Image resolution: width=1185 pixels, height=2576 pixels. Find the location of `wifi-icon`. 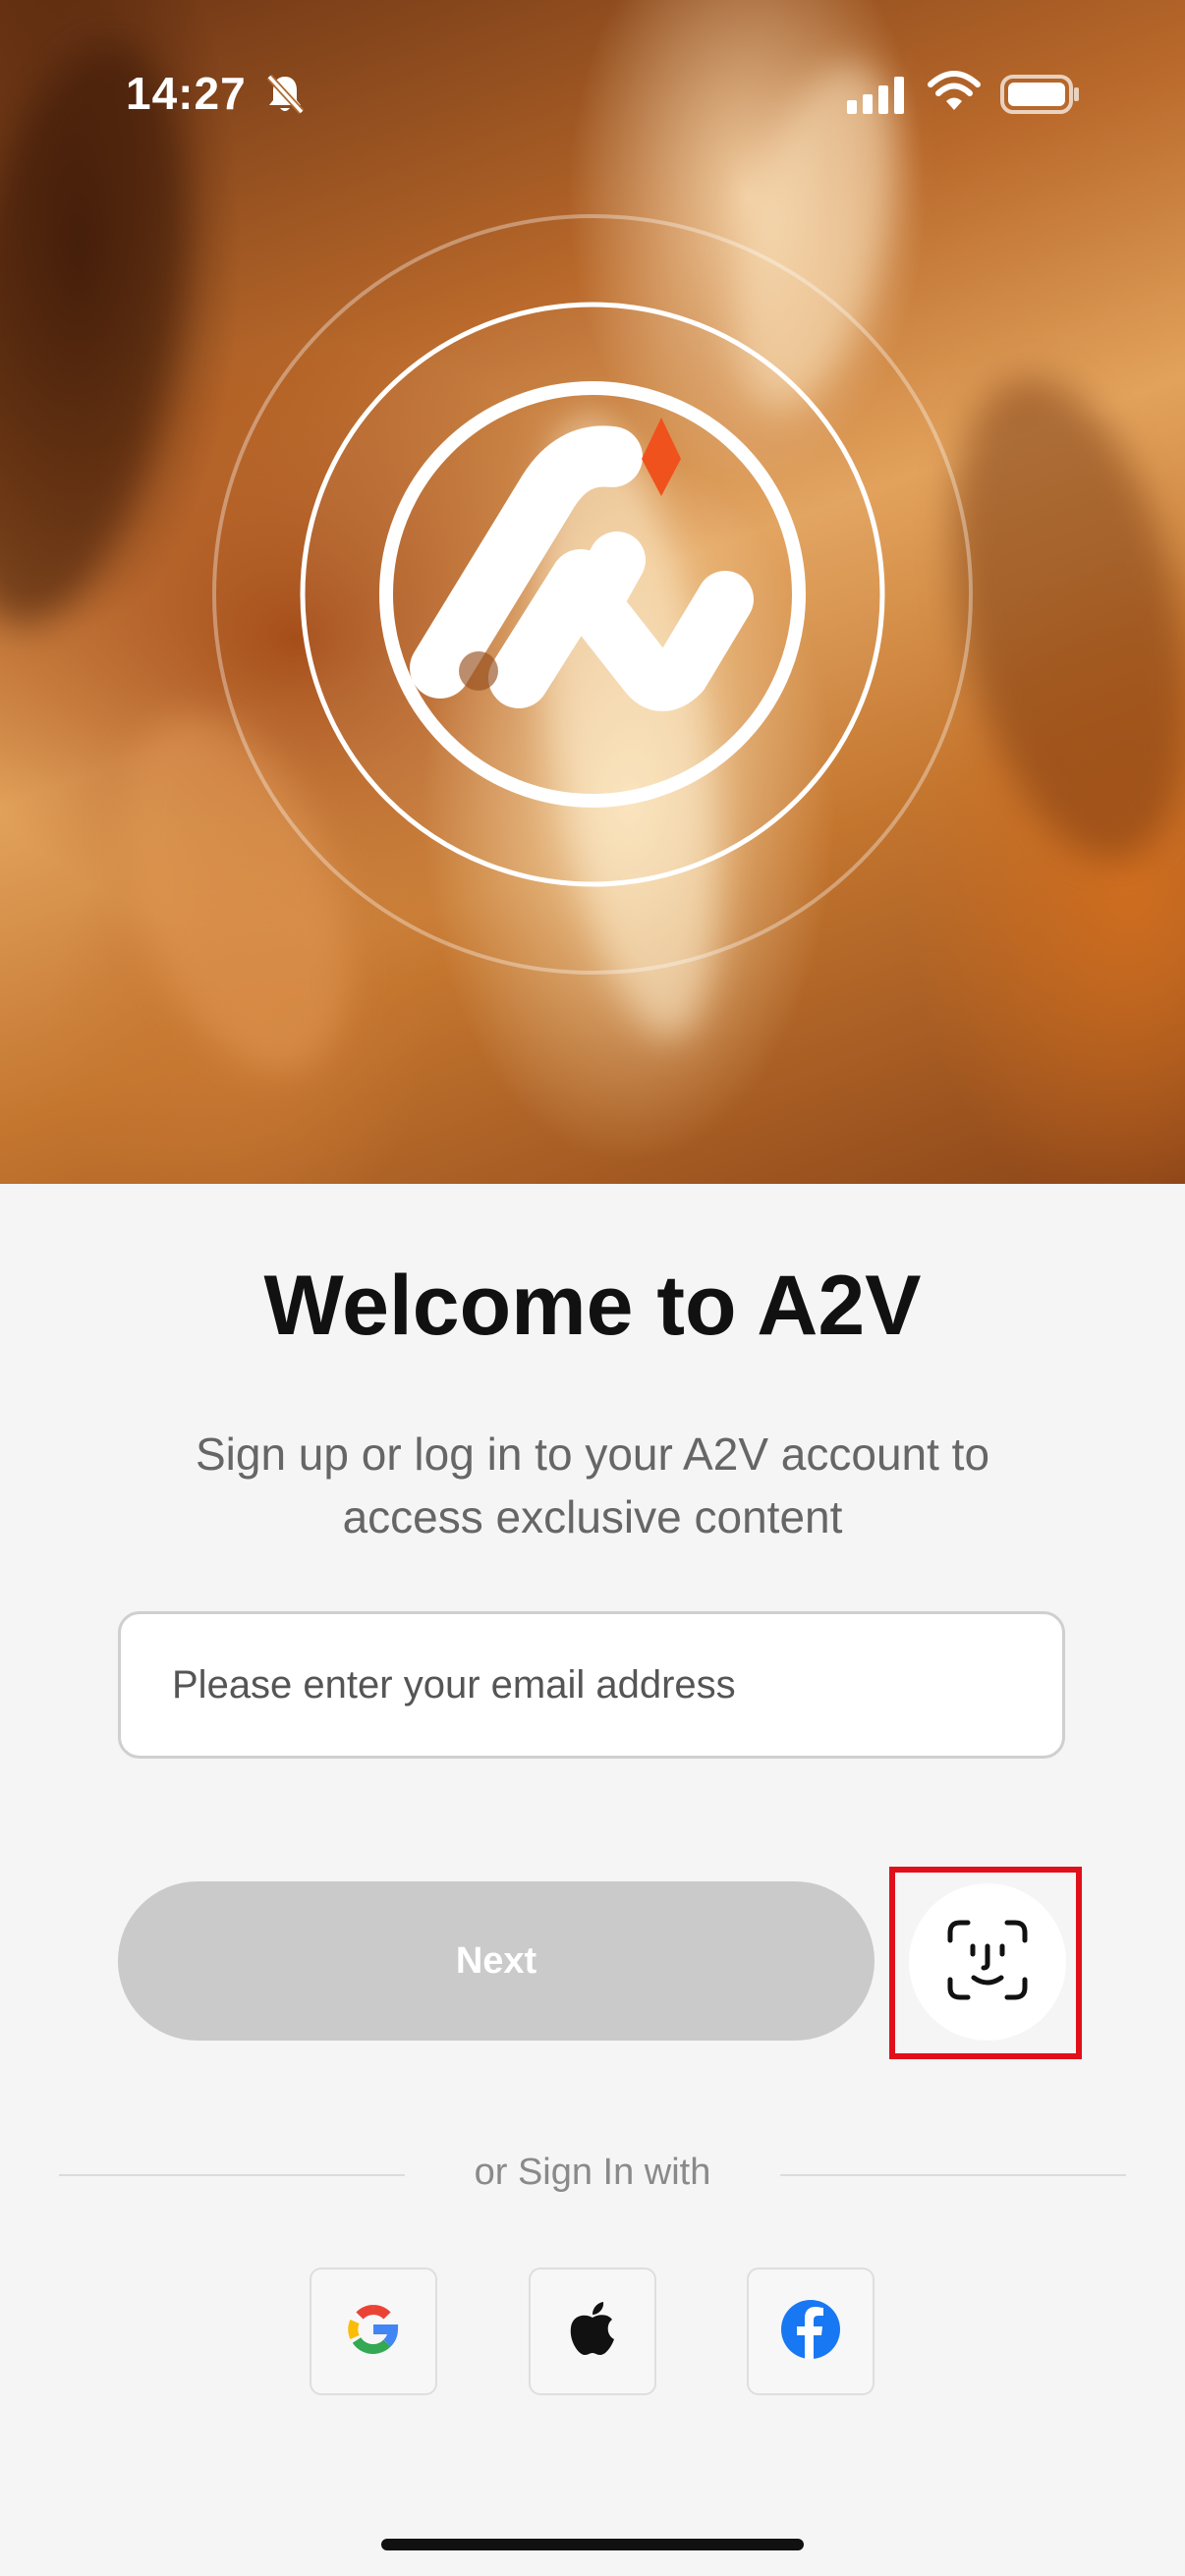

wifi-icon is located at coordinates (955, 94).